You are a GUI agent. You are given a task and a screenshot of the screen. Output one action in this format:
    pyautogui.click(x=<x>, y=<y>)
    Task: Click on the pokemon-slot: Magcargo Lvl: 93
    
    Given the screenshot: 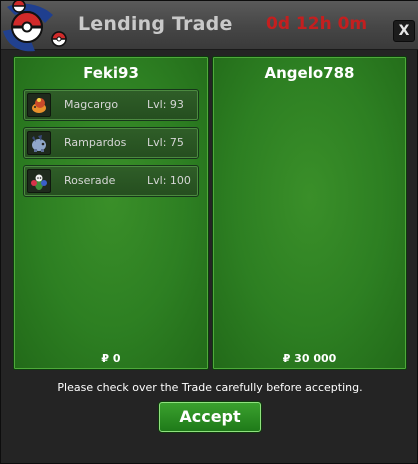 What is the action you would take?
    pyautogui.click(x=111, y=105)
    